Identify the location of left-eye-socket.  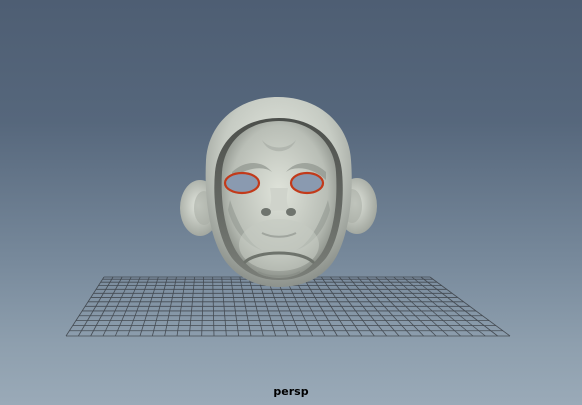
(242, 183).